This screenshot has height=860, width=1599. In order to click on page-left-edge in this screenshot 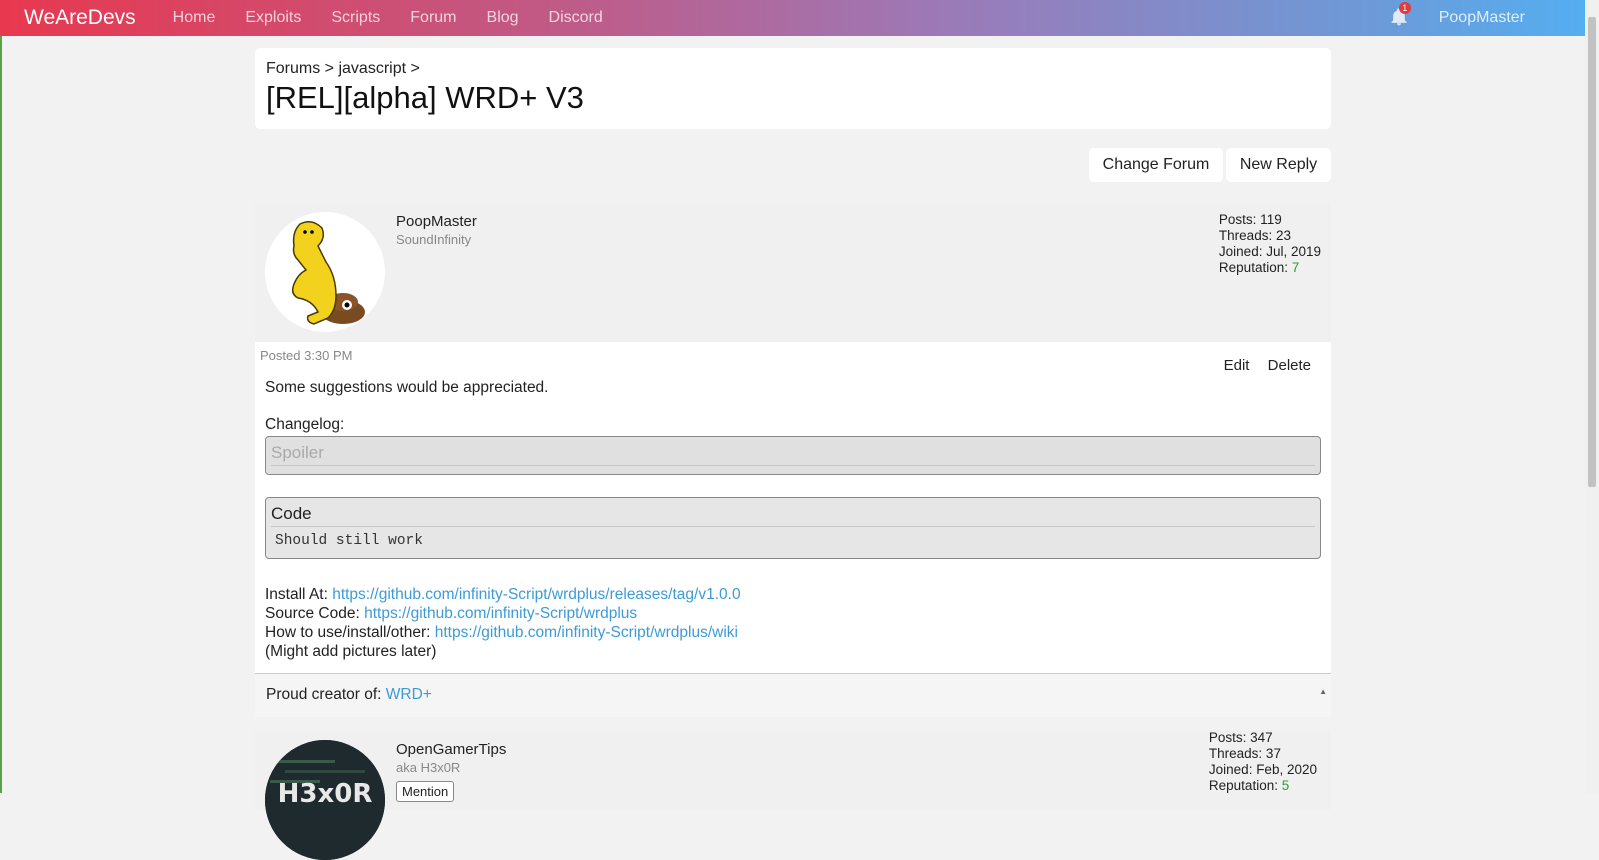, I will do `click(1, 396)`.